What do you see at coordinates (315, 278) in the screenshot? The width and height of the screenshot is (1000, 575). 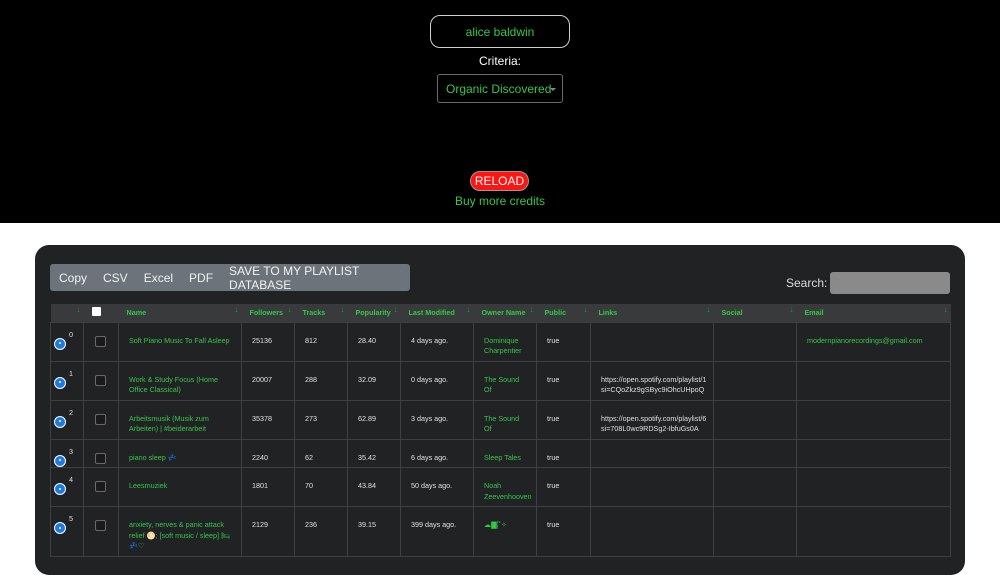 I see `save-to-database-button: SAVE TO MY PLAYLIST DATABASE` at bounding box center [315, 278].